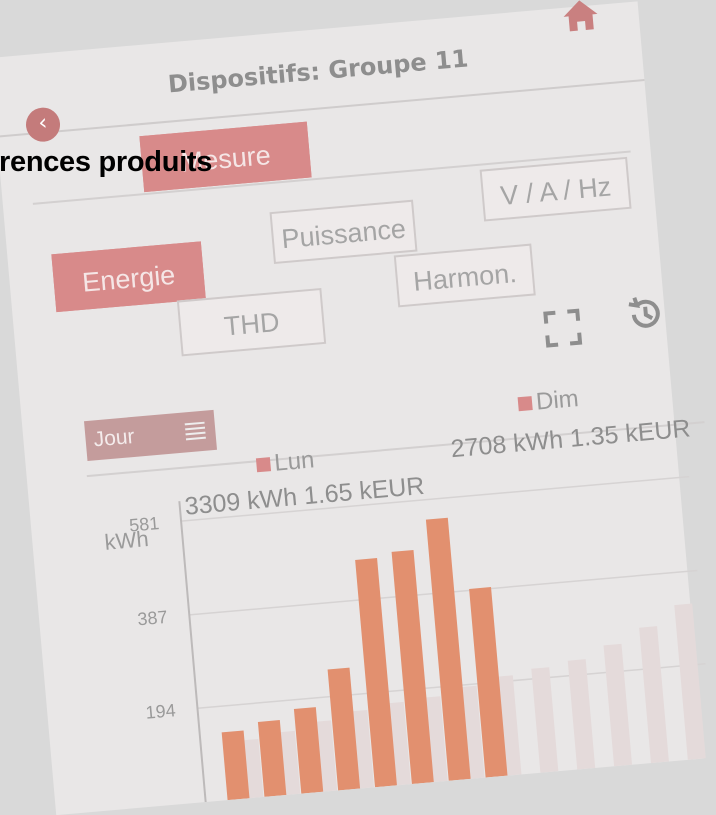  What do you see at coordinates (294, 461) in the screenshot?
I see `legend-name: Lun` at bounding box center [294, 461].